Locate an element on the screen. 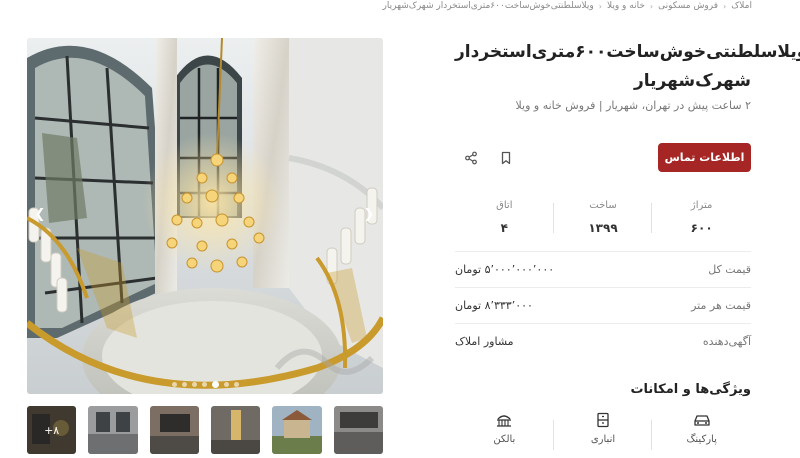 The width and height of the screenshot is (800, 458). specs-summary: متراژ ۶۰۰ ساخت ۱۳۹۹ اتاق ۴ is located at coordinates (603, 218).